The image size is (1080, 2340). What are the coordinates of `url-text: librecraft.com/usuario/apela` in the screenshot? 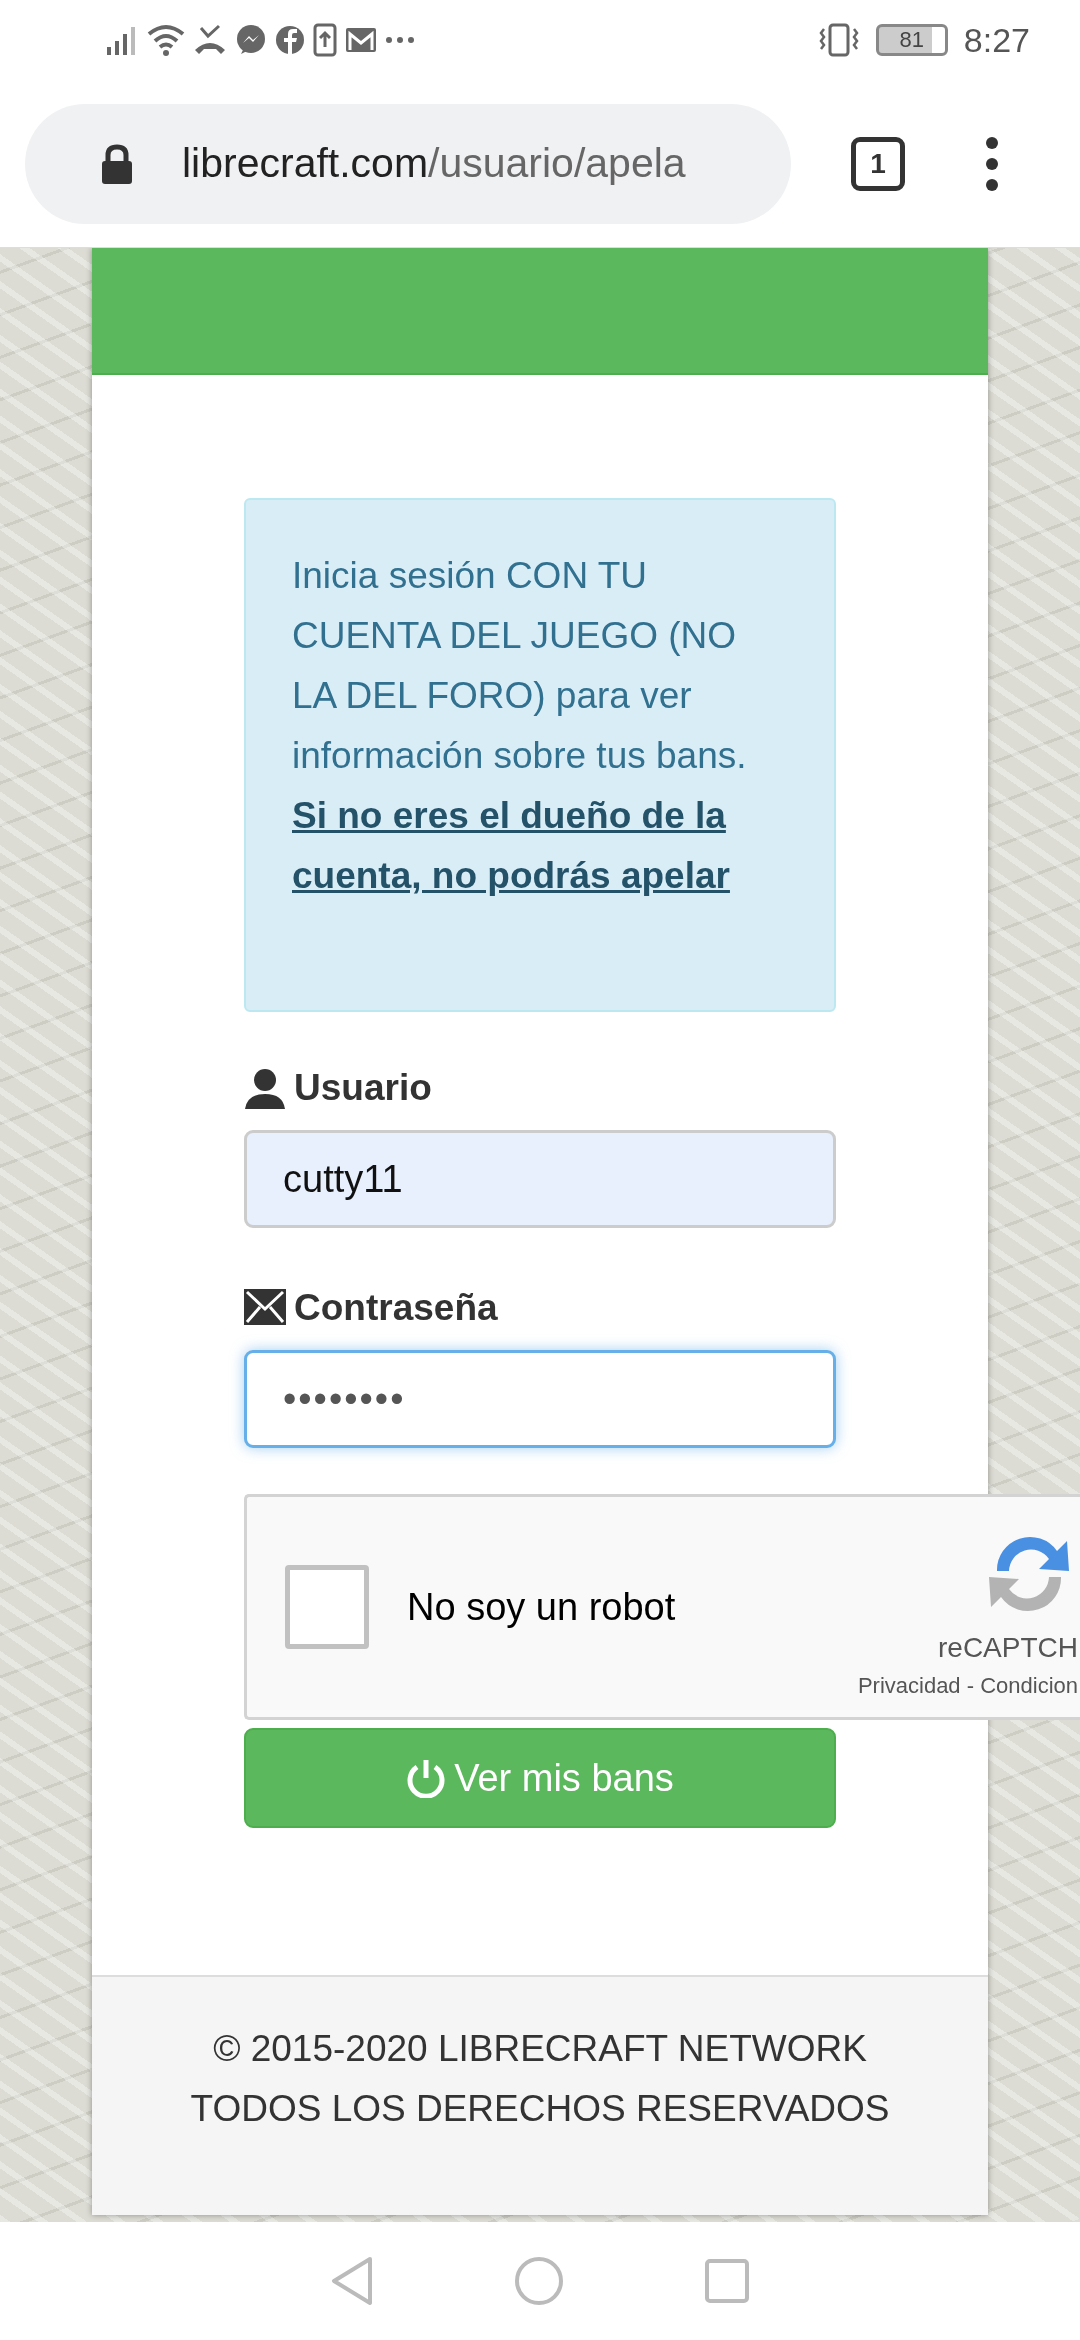 It's located at (434, 163).